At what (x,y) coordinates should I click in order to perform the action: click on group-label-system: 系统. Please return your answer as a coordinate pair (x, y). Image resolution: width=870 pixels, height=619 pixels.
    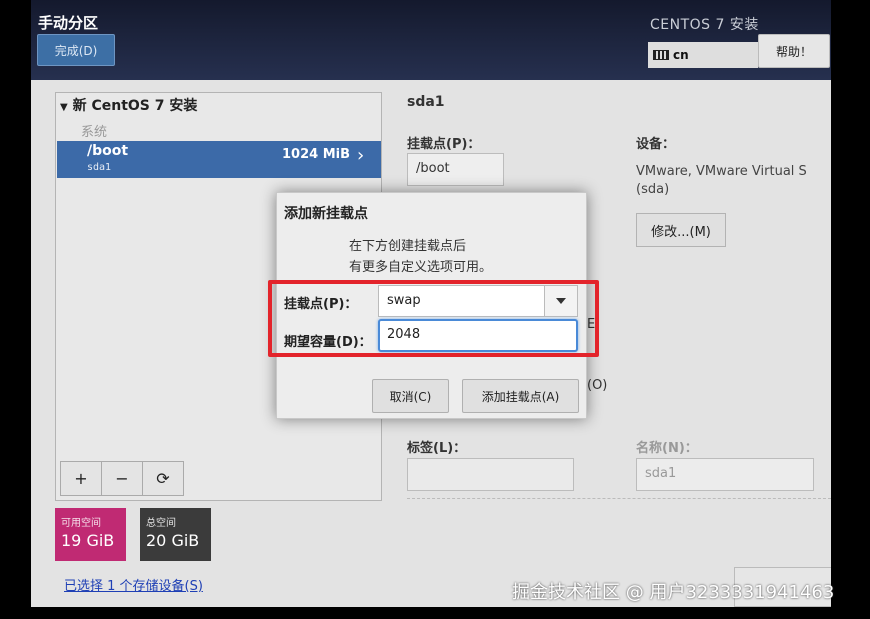
    Looking at the image, I should click on (94, 132).